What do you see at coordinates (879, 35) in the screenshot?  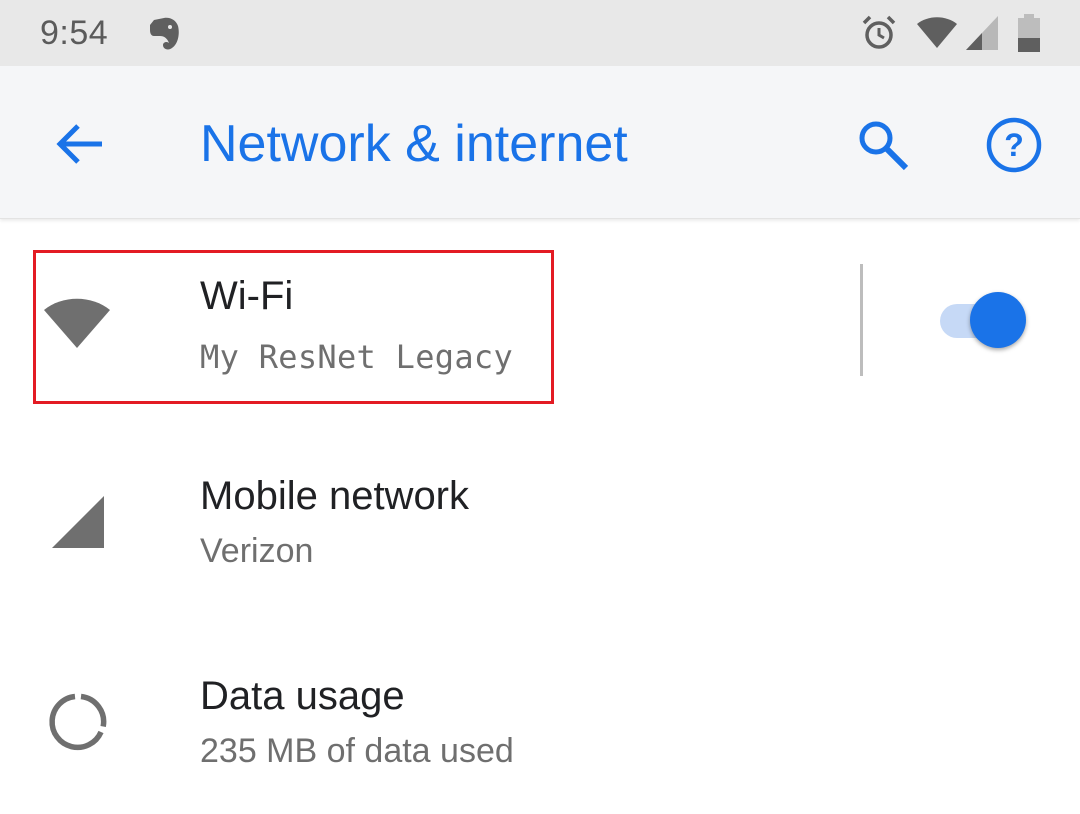 I see `alarm-icon` at bounding box center [879, 35].